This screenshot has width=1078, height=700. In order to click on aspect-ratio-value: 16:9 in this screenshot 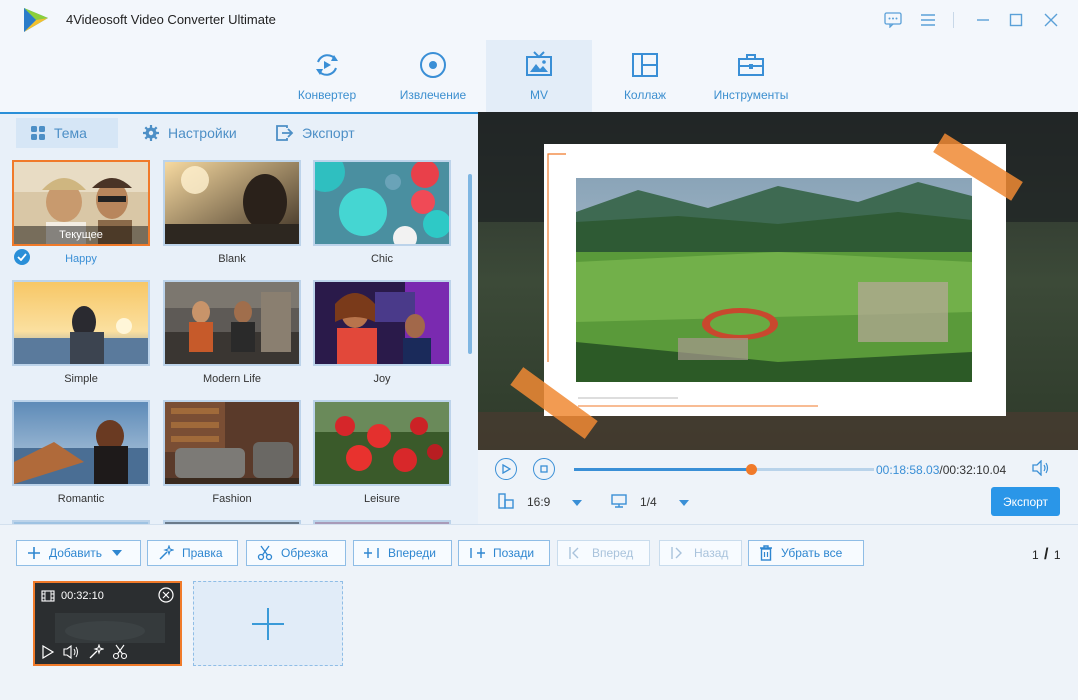, I will do `click(539, 502)`.